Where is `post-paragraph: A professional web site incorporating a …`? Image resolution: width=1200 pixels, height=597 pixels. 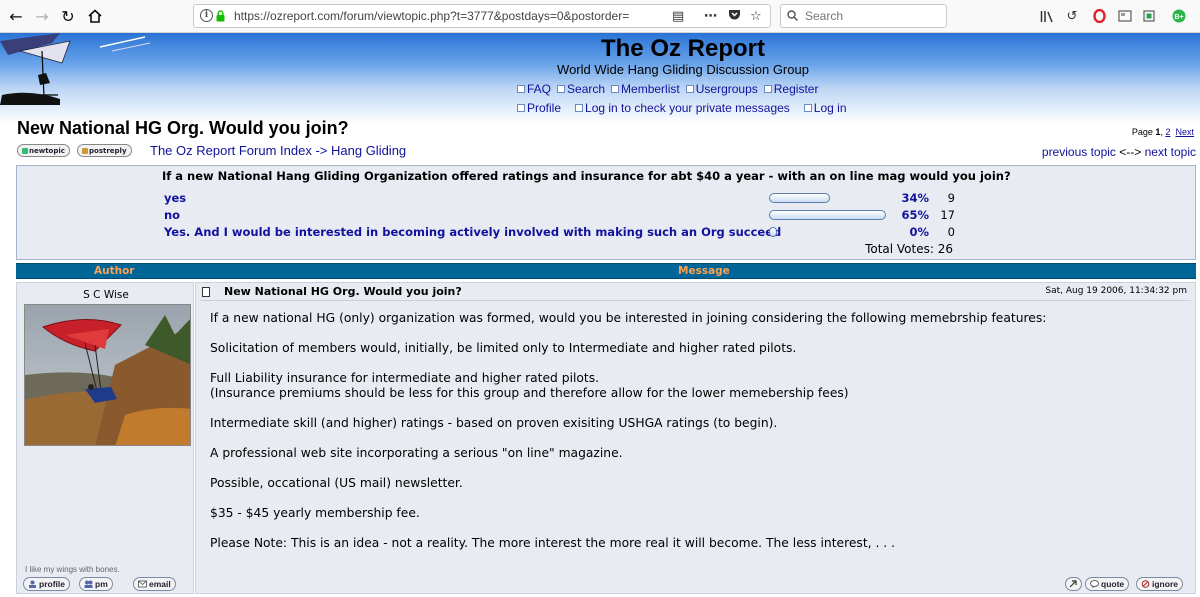 post-paragraph: A professional web site incorporating a … is located at coordinates (416, 453).